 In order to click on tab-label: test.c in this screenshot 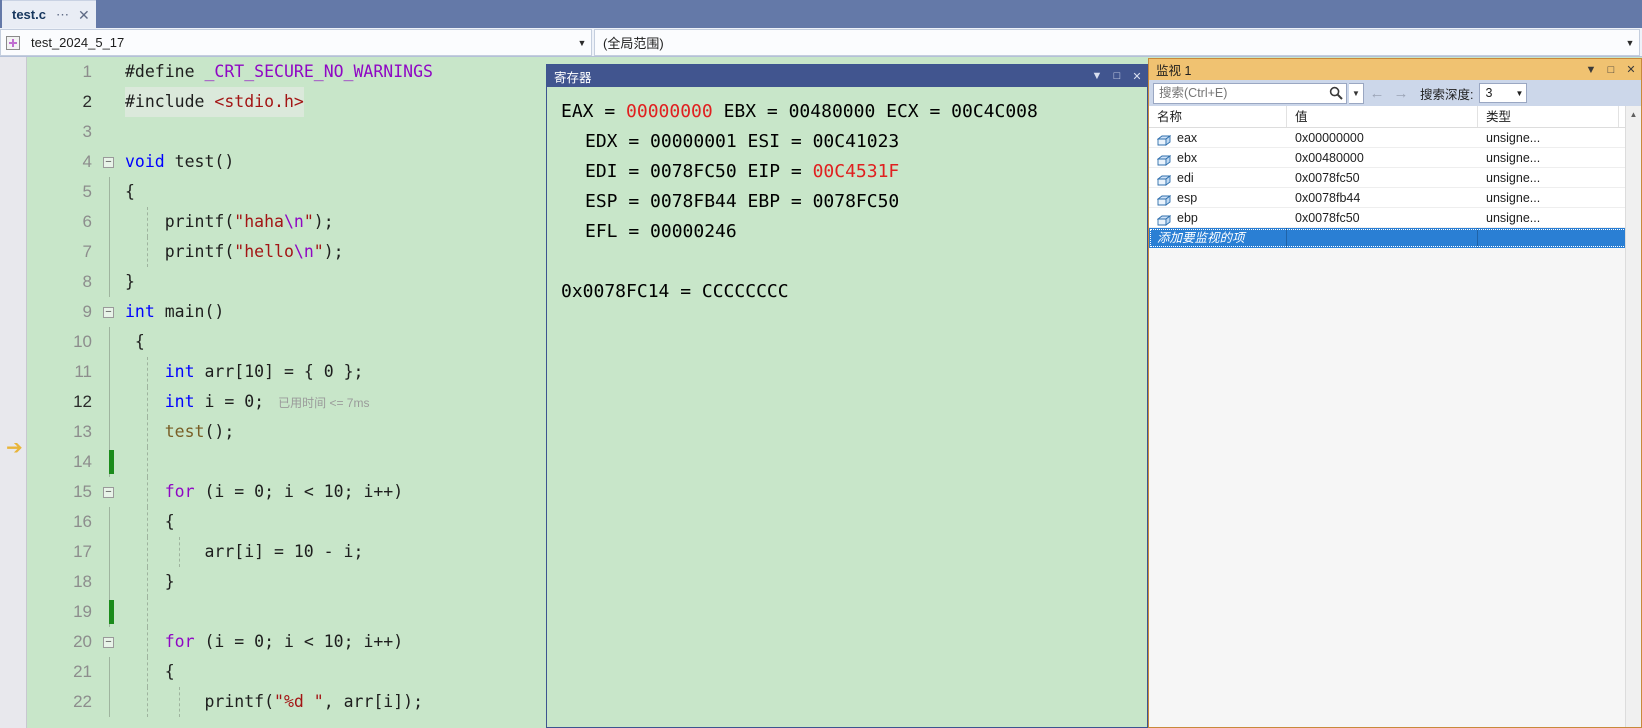, I will do `click(29, 14)`.